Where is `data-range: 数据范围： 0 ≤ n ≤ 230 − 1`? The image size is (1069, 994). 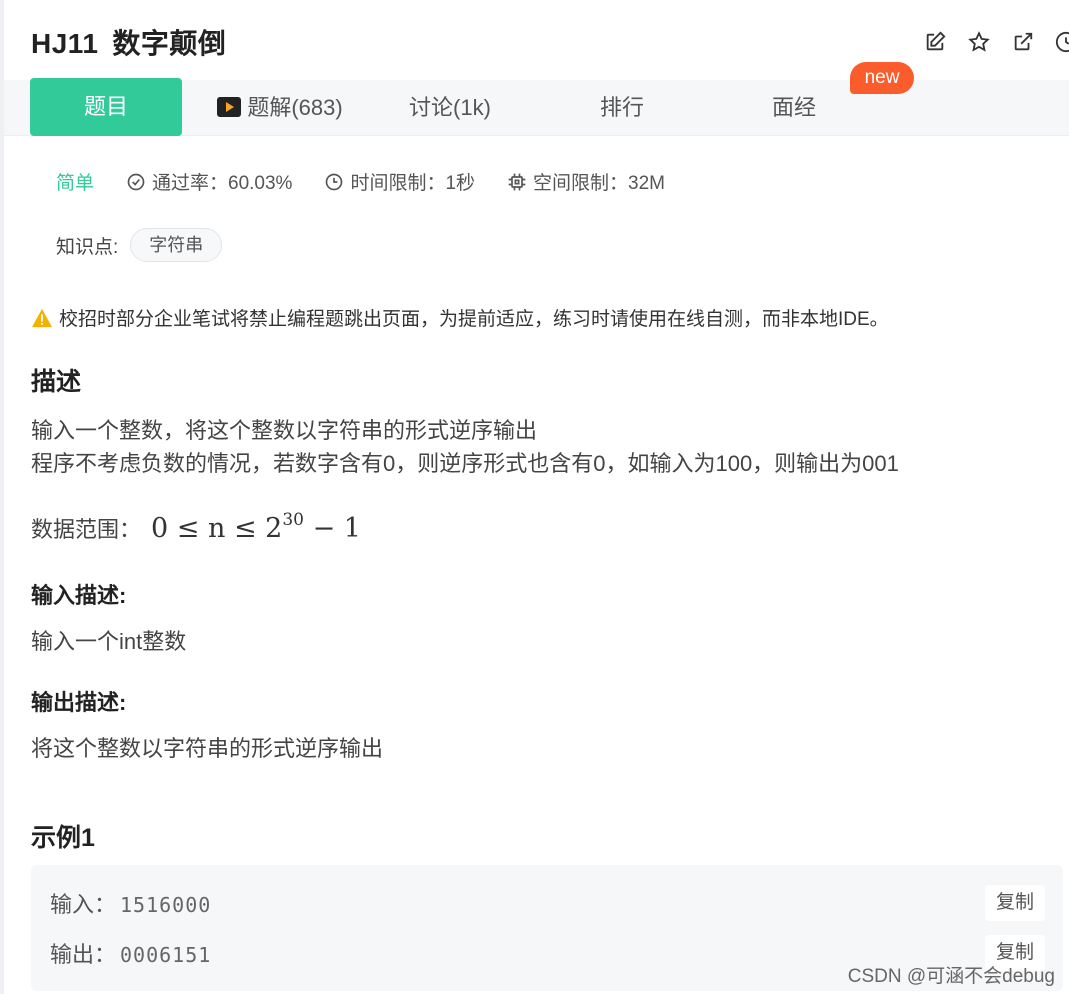
data-range: 数据范围： 0 ≤ n ≤ 230 − 1 is located at coordinates (196, 527).